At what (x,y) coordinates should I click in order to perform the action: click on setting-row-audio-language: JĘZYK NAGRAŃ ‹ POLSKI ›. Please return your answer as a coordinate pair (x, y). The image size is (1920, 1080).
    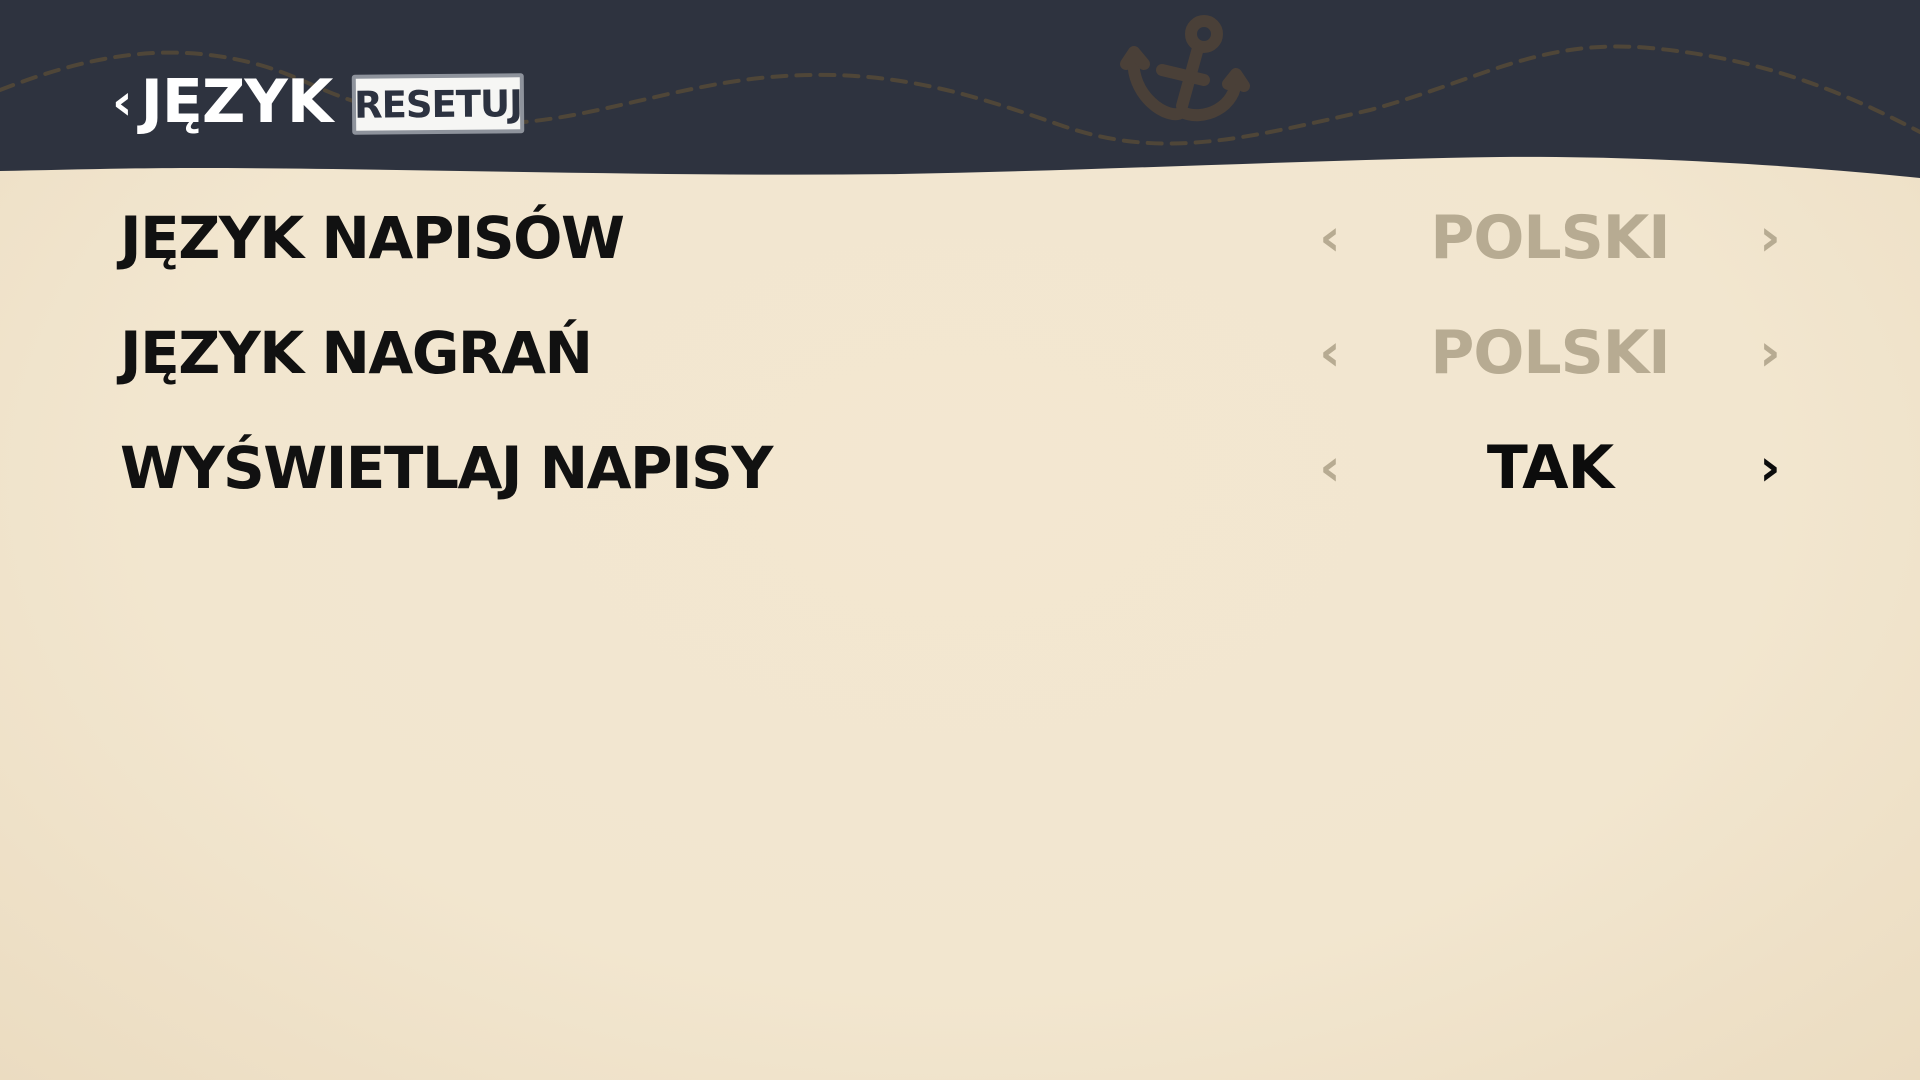
    Looking at the image, I should click on (970, 352).